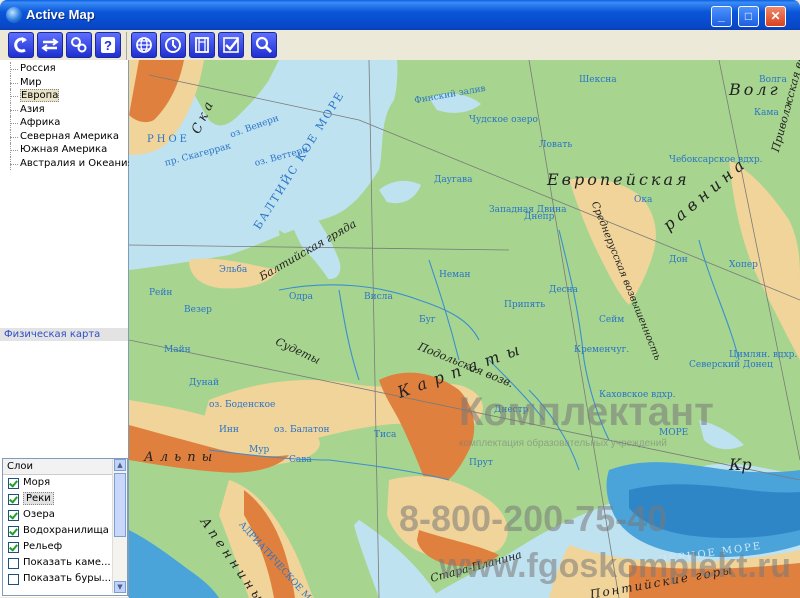 The image size is (800, 598). Describe the element at coordinates (302, 430) in the screenshot. I see `map-label-balaton: оз. Балатон` at that location.